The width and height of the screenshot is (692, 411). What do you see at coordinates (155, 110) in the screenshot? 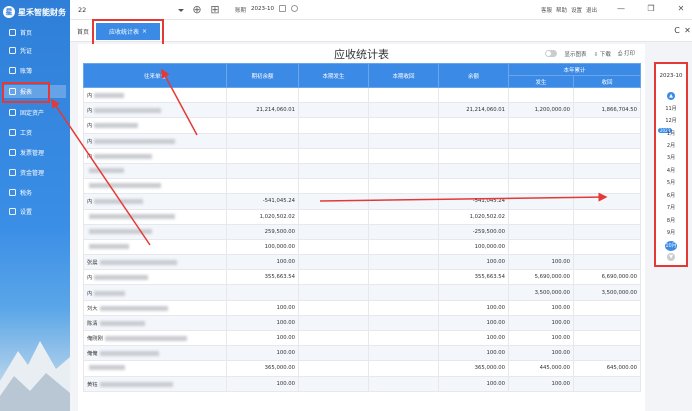
I see `cell-name: 内` at bounding box center [155, 110].